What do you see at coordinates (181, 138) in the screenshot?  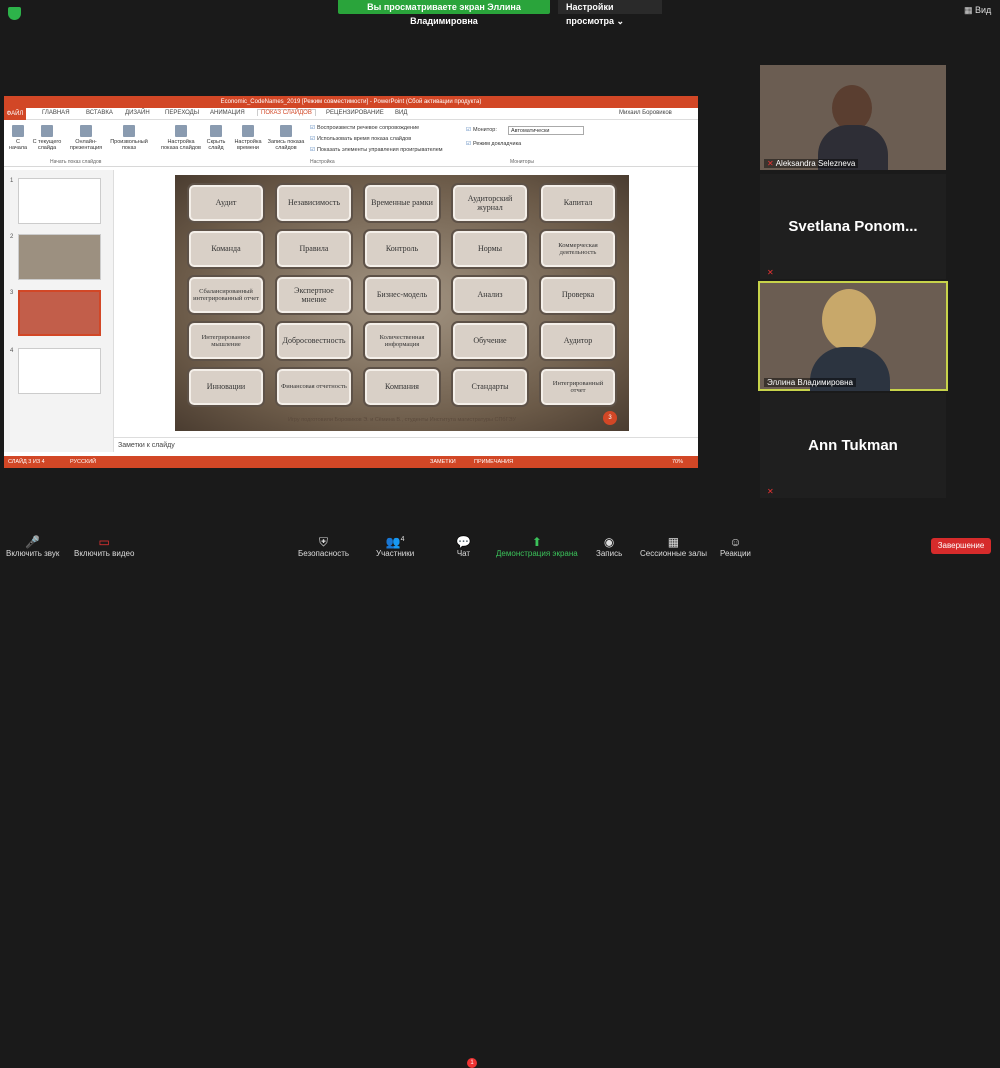 I see `setup-slideshow-button: Настройка показа слайдов` at bounding box center [181, 138].